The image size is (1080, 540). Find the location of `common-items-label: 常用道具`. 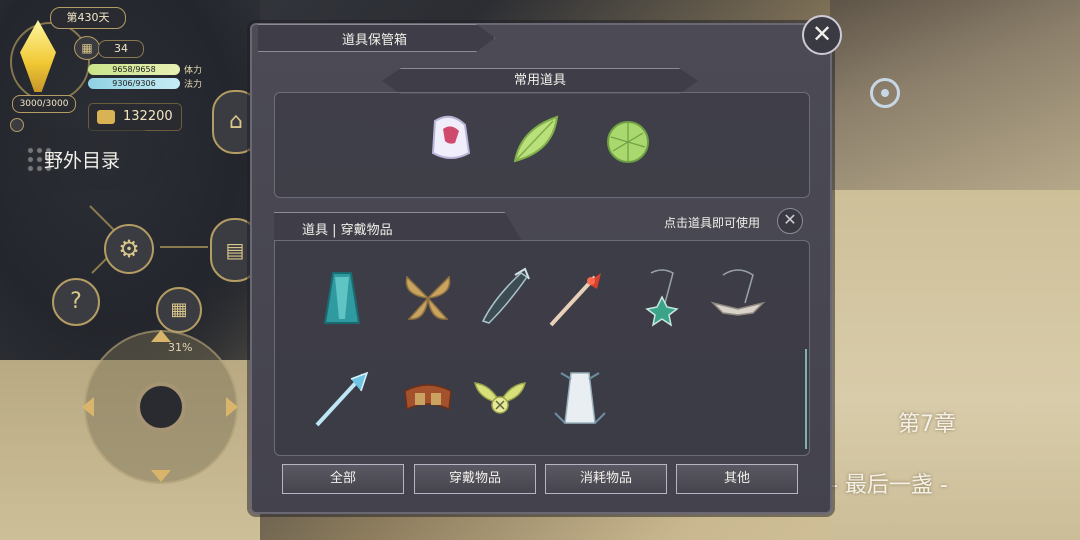

common-items-label: 常用道具 is located at coordinates (539, 80).